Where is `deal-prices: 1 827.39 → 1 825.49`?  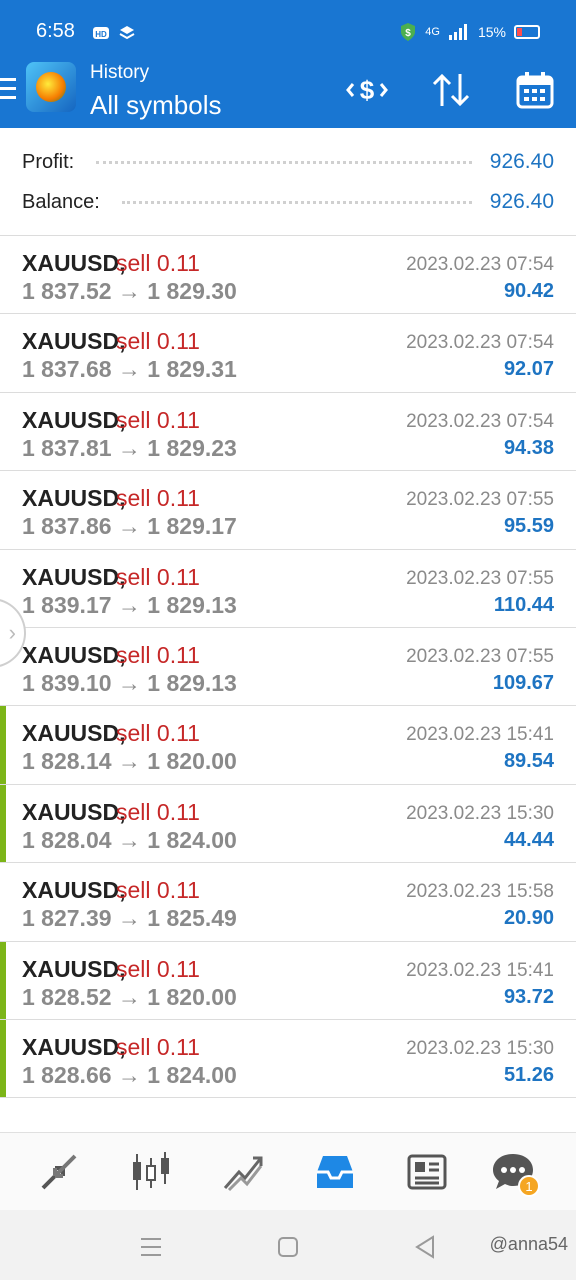 deal-prices: 1 827.39 → 1 825.49 is located at coordinates (129, 918).